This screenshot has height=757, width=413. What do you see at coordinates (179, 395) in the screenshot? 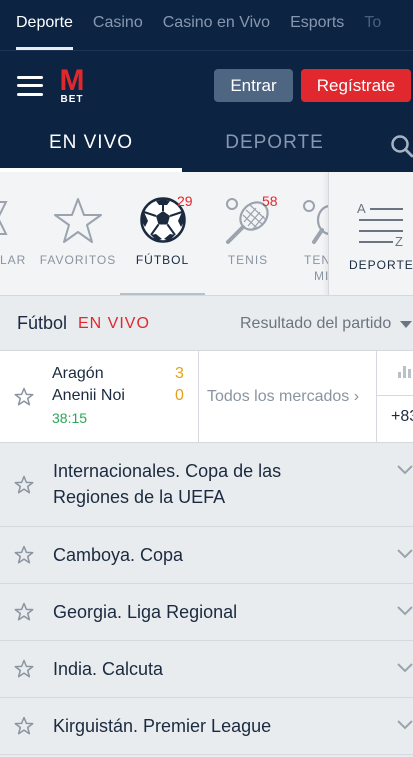
I see `away-score: 0` at bounding box center [179, 395].